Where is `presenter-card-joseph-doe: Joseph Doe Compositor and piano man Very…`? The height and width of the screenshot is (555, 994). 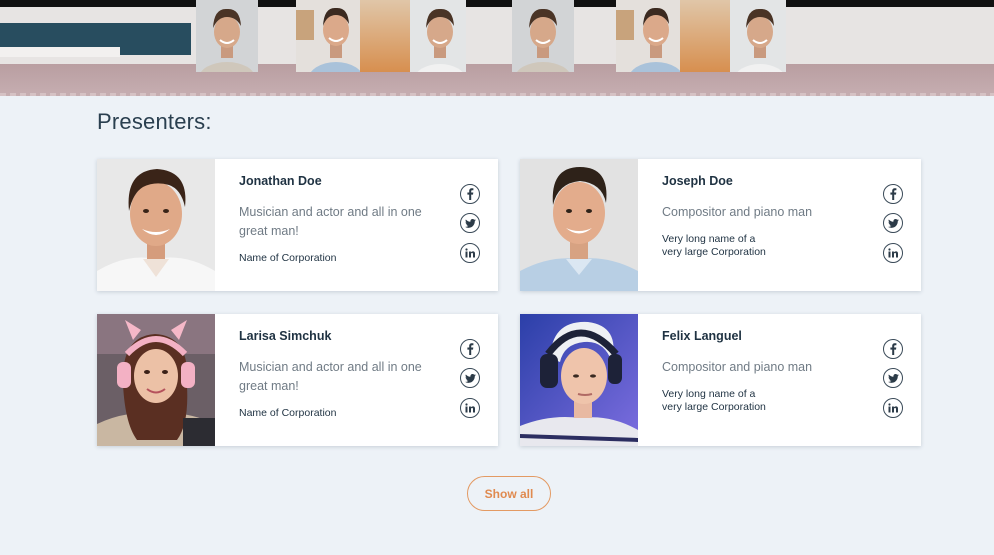 presenter-card-joseph-doe: Joseph Doe Compositor and piano man Very… is located at coordinates (720, 225).